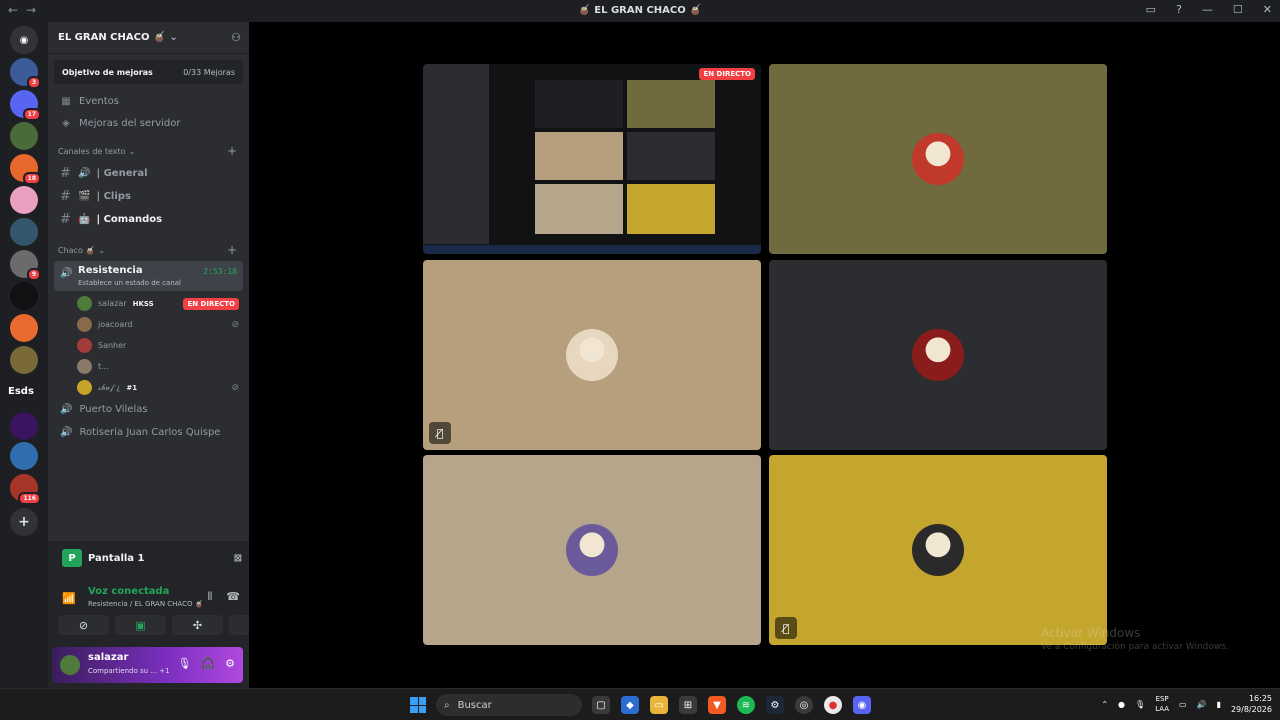  I want to click on file-explorer-icon: ▭, so click(659, 705).